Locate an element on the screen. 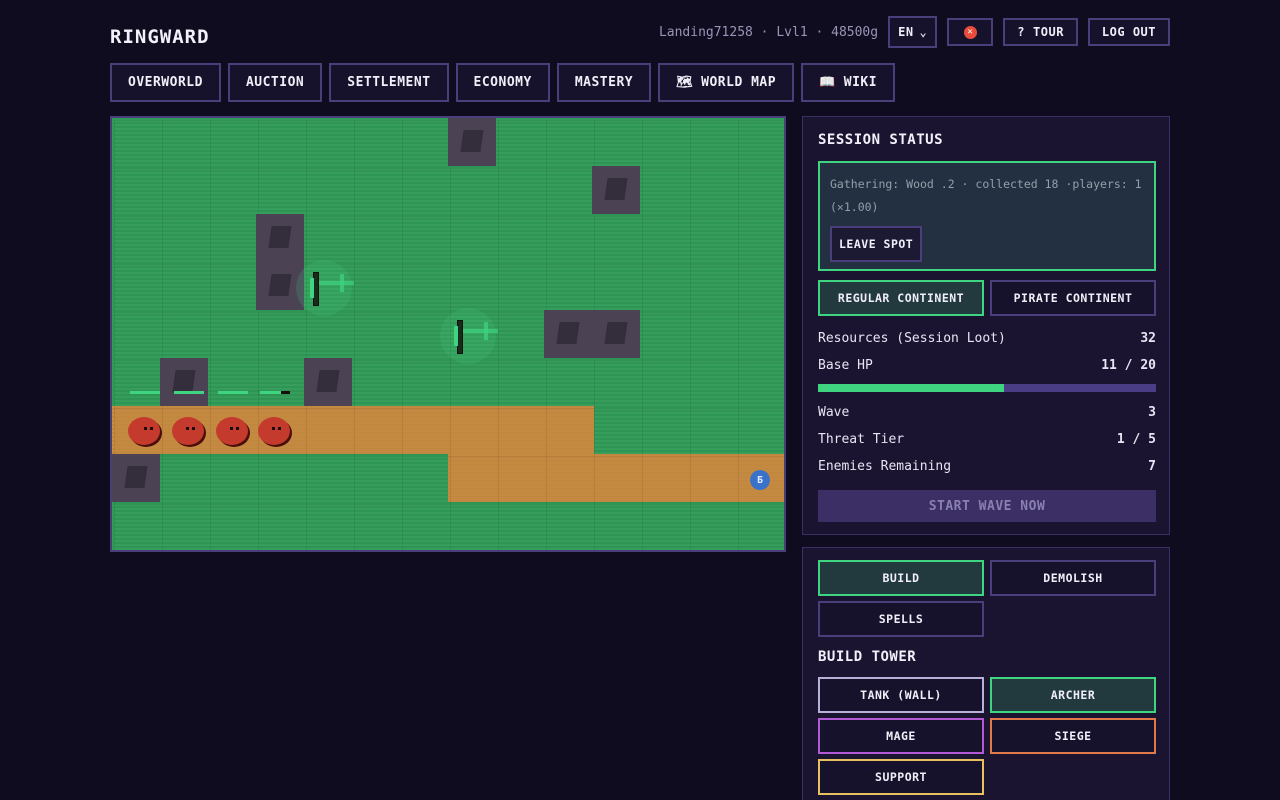  pirate-continent-button: PIRATE CONTINENT is located at coordinates (1073, 298).